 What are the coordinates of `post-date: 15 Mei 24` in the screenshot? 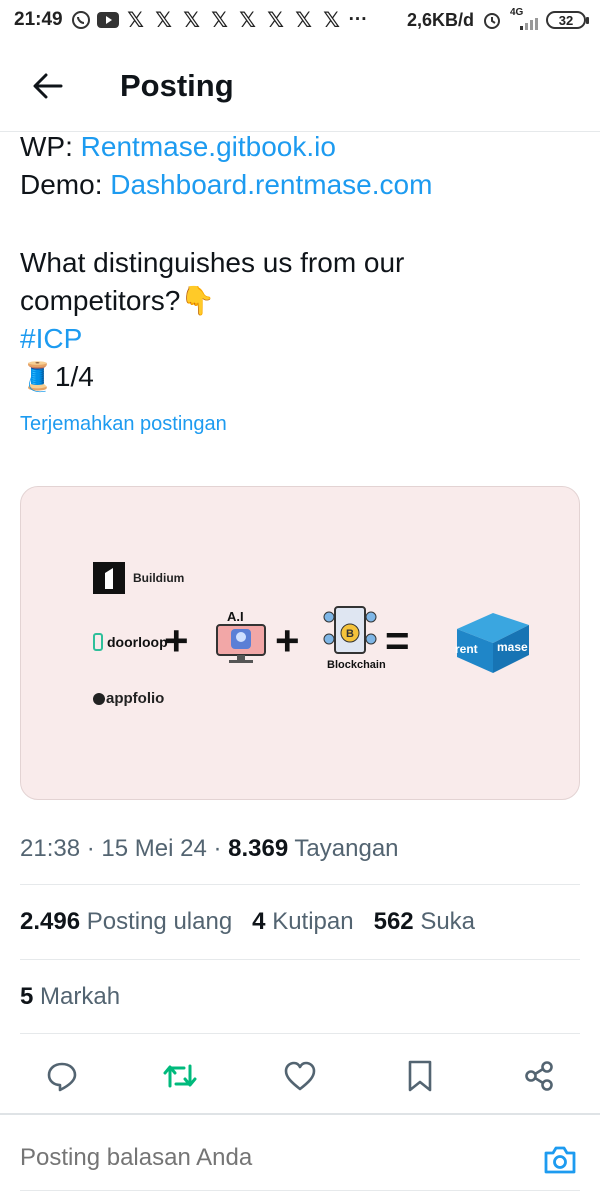 It's located at (154, 848).